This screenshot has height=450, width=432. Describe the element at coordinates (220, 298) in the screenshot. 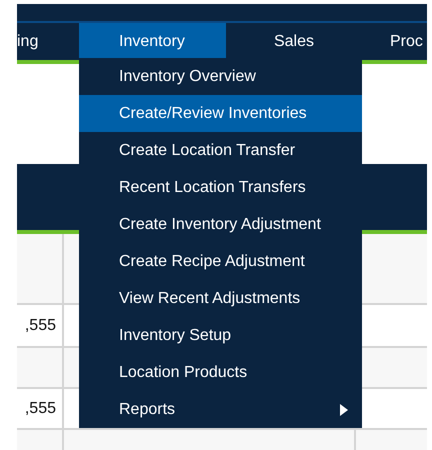

I see `menu-item: View Recent Adjustments` at that location.